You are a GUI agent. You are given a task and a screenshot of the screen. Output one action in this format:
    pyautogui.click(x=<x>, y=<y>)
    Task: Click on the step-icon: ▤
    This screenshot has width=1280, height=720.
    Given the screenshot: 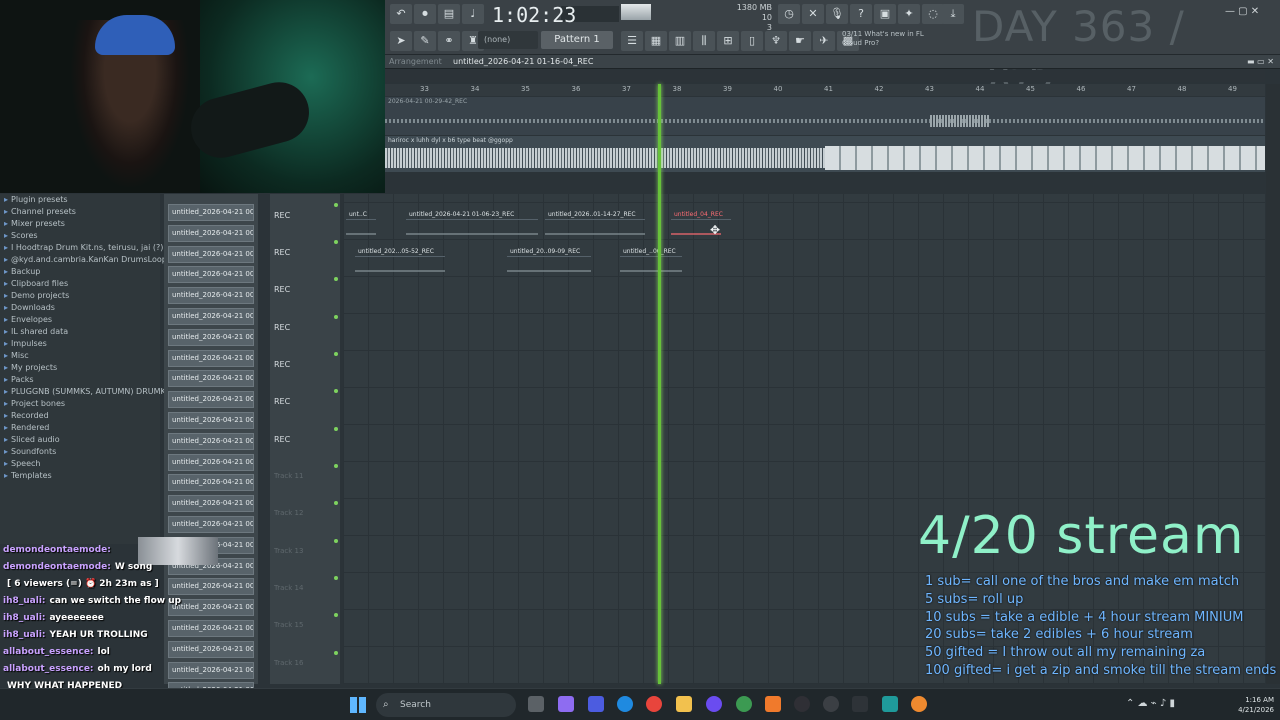 What is the action you would take?
    pyautogui.click(x=449, y=14)
    